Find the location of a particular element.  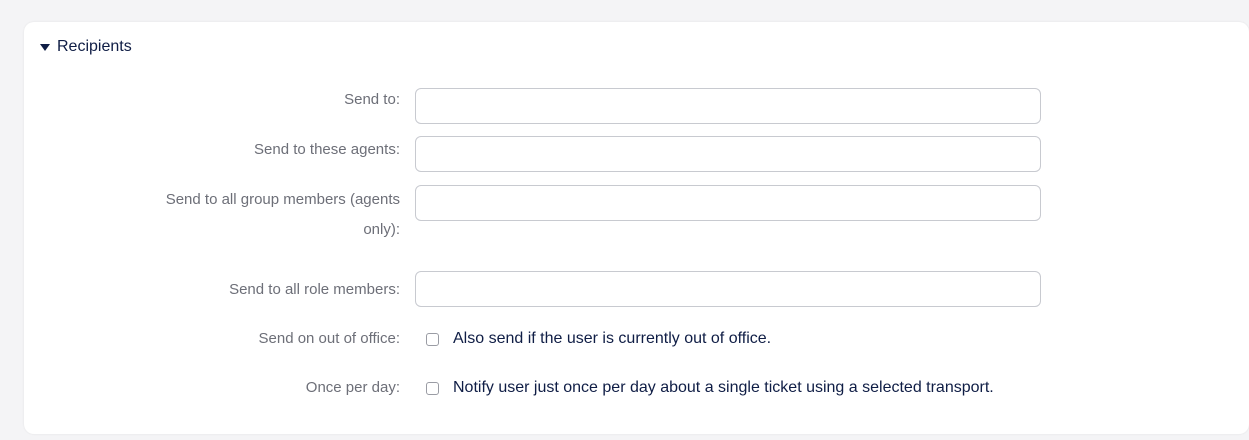

once-per-day-checkbox is located at coordinates (432, 388).